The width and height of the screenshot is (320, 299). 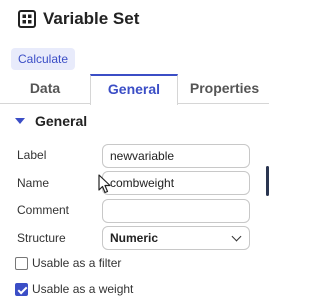 What do you see at coordinates (176, 183) in the screenshot?
I see `name-input: combweight` at bounding box center [176, 183].